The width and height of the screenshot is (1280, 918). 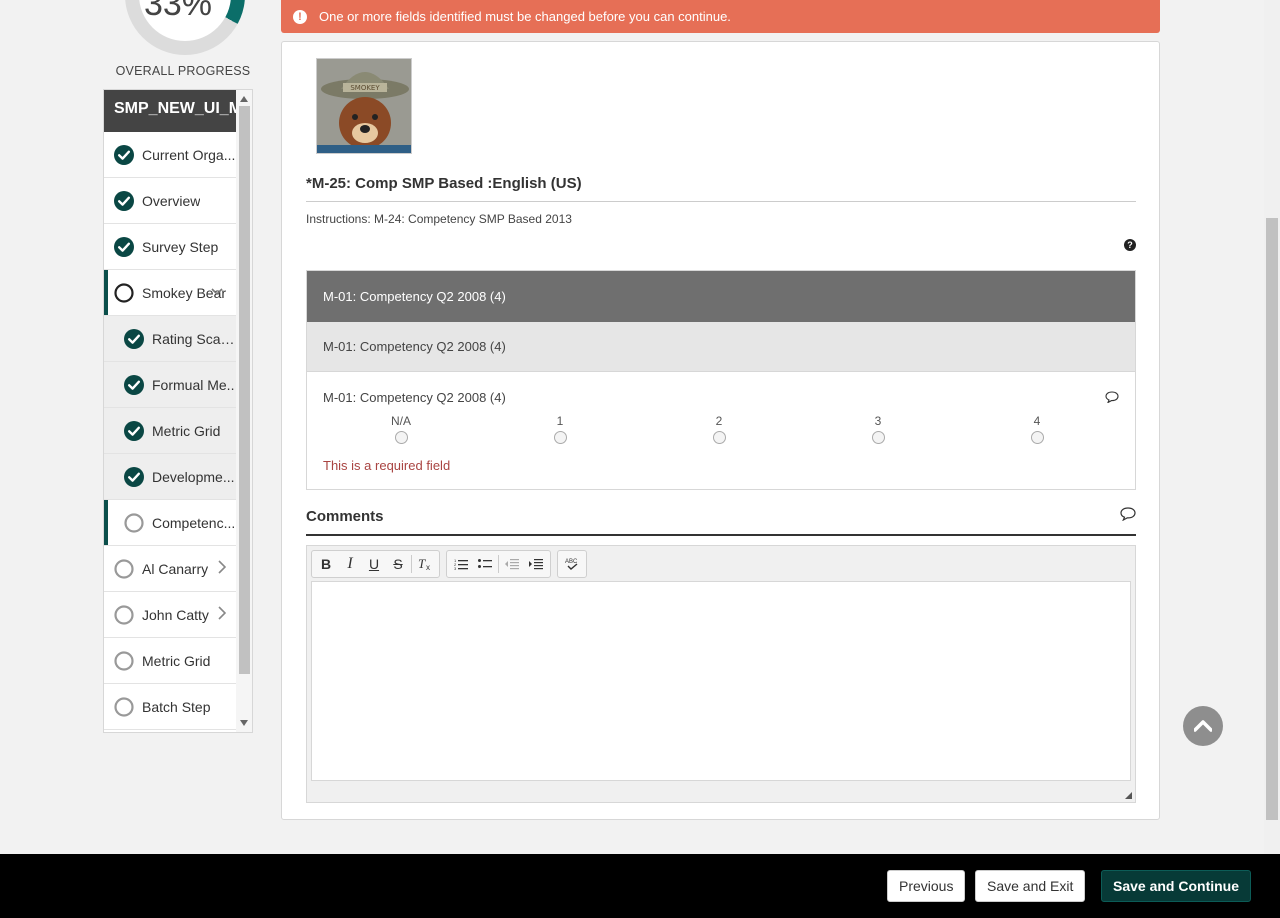 I want to click on sidebar-item: Formual Me.., so click(x=170, y=385).